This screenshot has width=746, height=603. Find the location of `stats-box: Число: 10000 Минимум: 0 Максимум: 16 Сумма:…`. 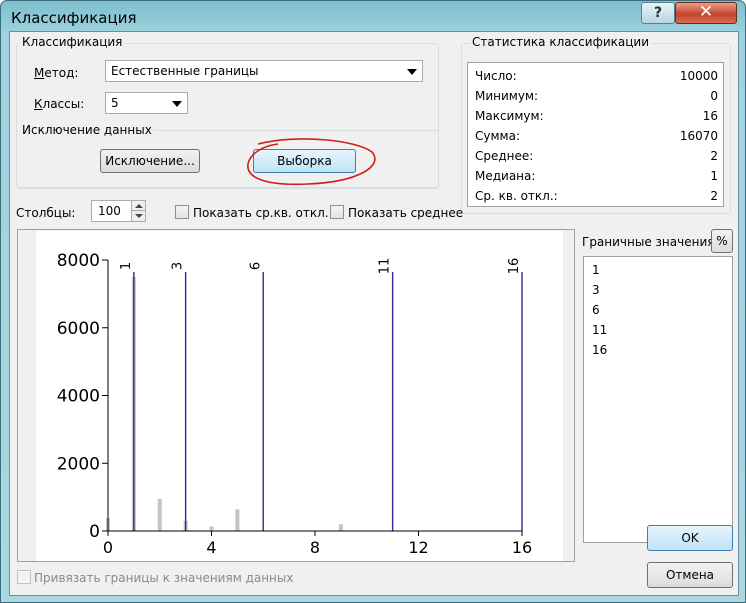

stats-box: Число: 10000 Минимум: 0 Максимум: 16 Сумма:… is located at coordinates (595, 134).